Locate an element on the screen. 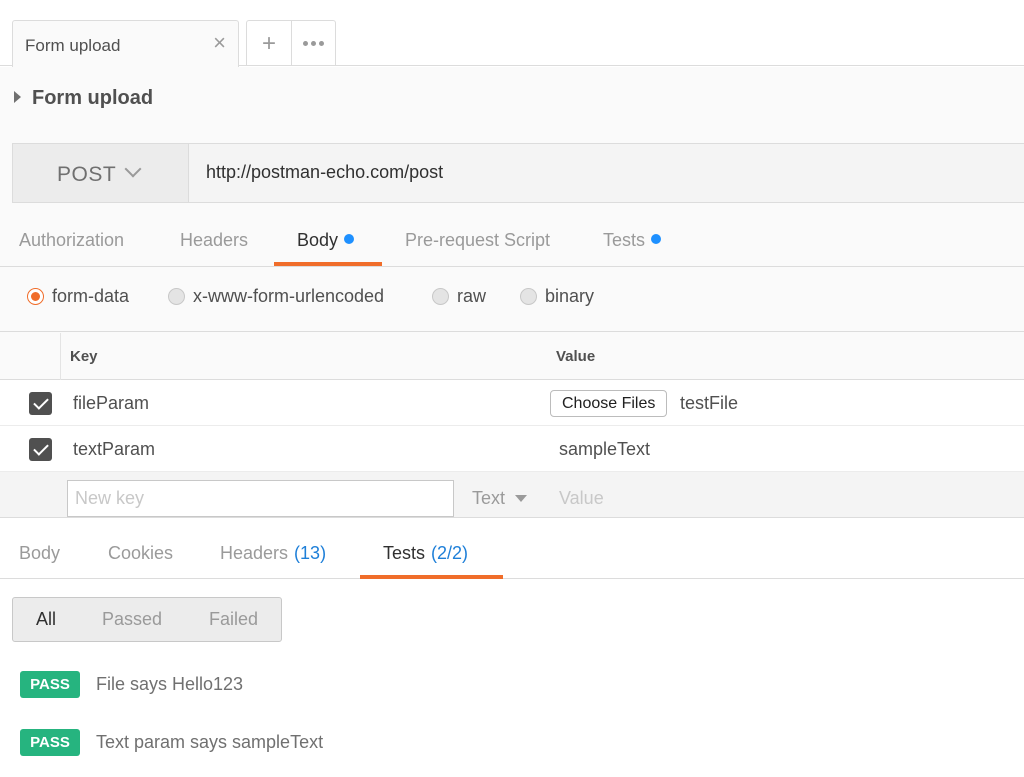 This screenshot has width=1024, height=777. more-dots-icon is located at coordinates (312, 43).